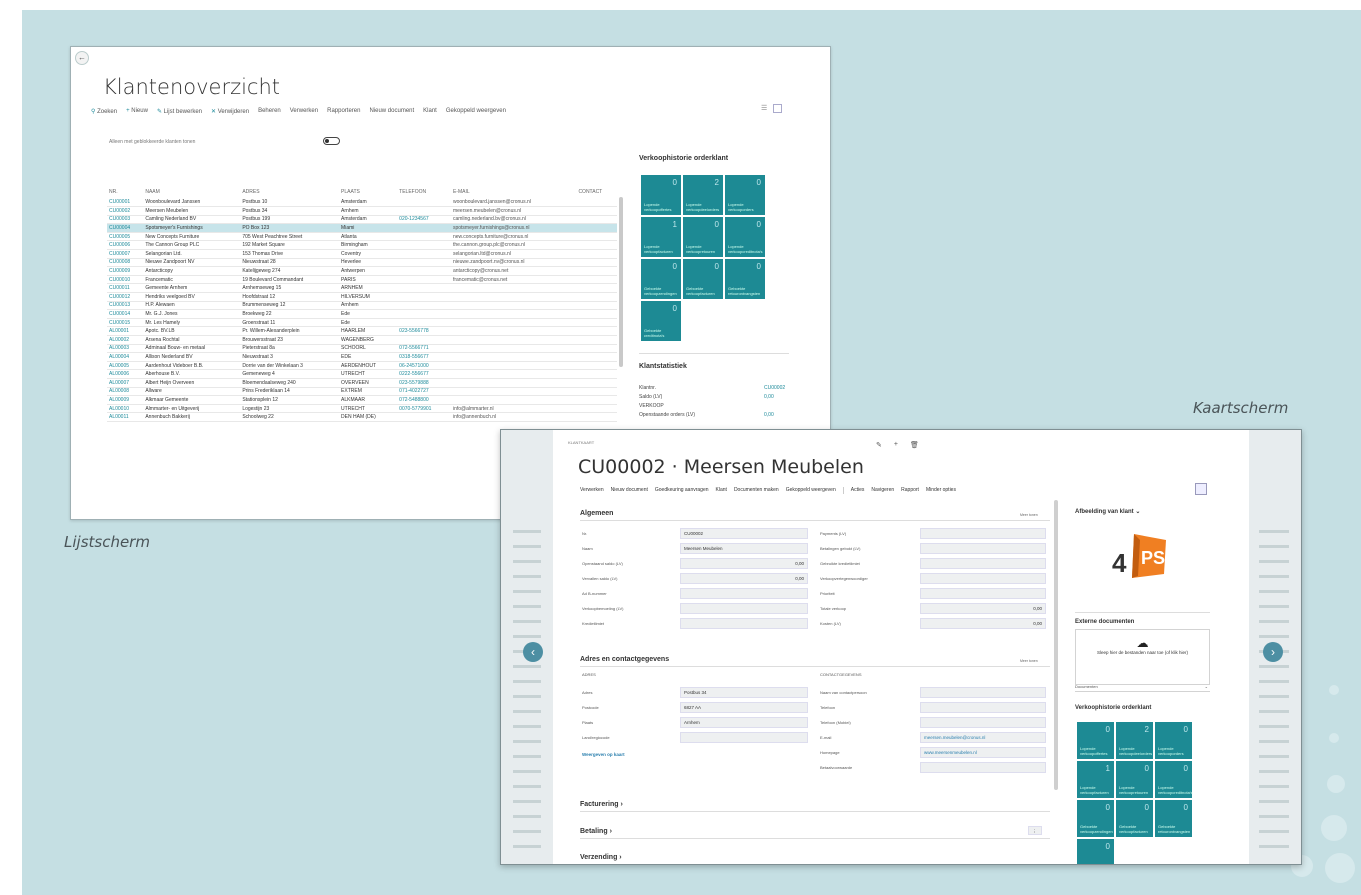 The height and width of the screenshot is (895, 1361). I want to click on col-city: PLAATS, so click(368, 191).